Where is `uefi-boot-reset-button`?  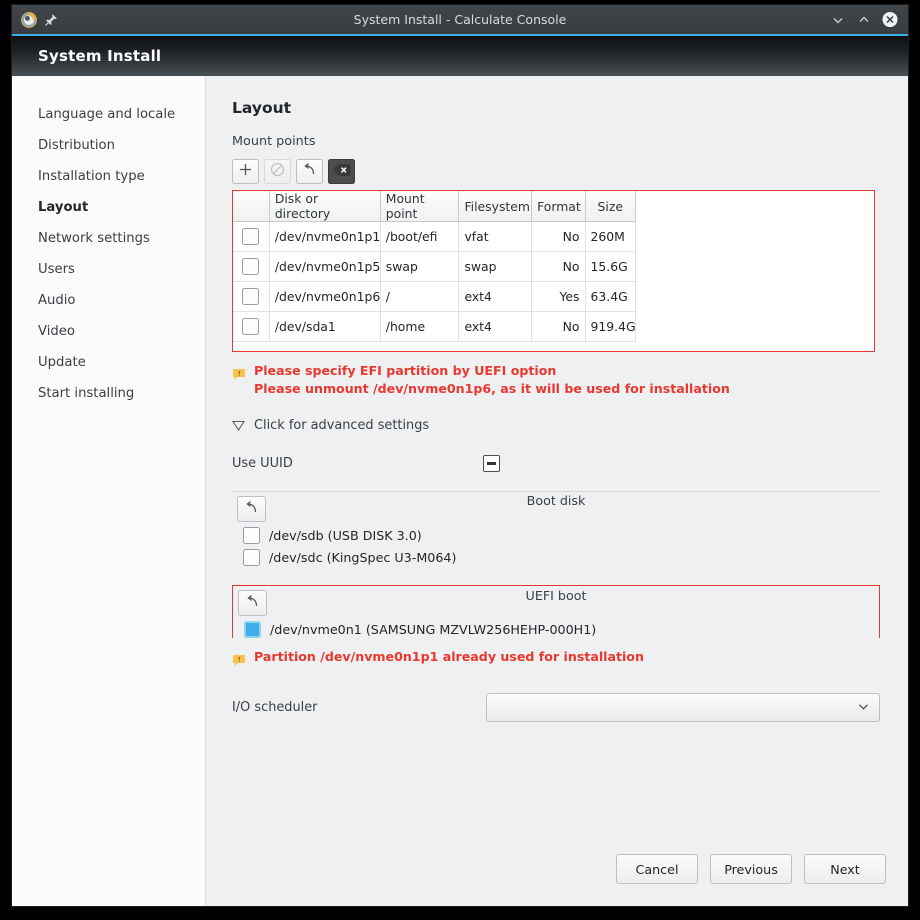 uefi-boot-reset-button is located at coordinates (252, 603).